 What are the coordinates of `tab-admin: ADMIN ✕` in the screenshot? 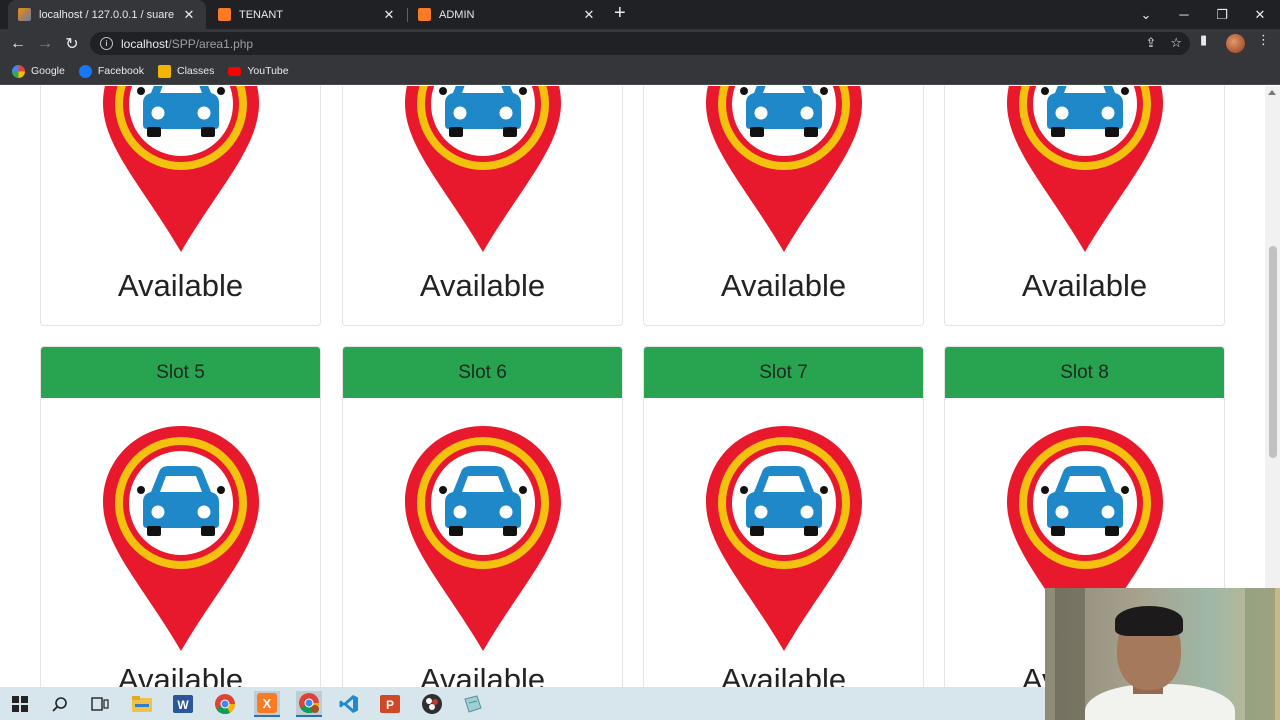 It's located at (507, 14).